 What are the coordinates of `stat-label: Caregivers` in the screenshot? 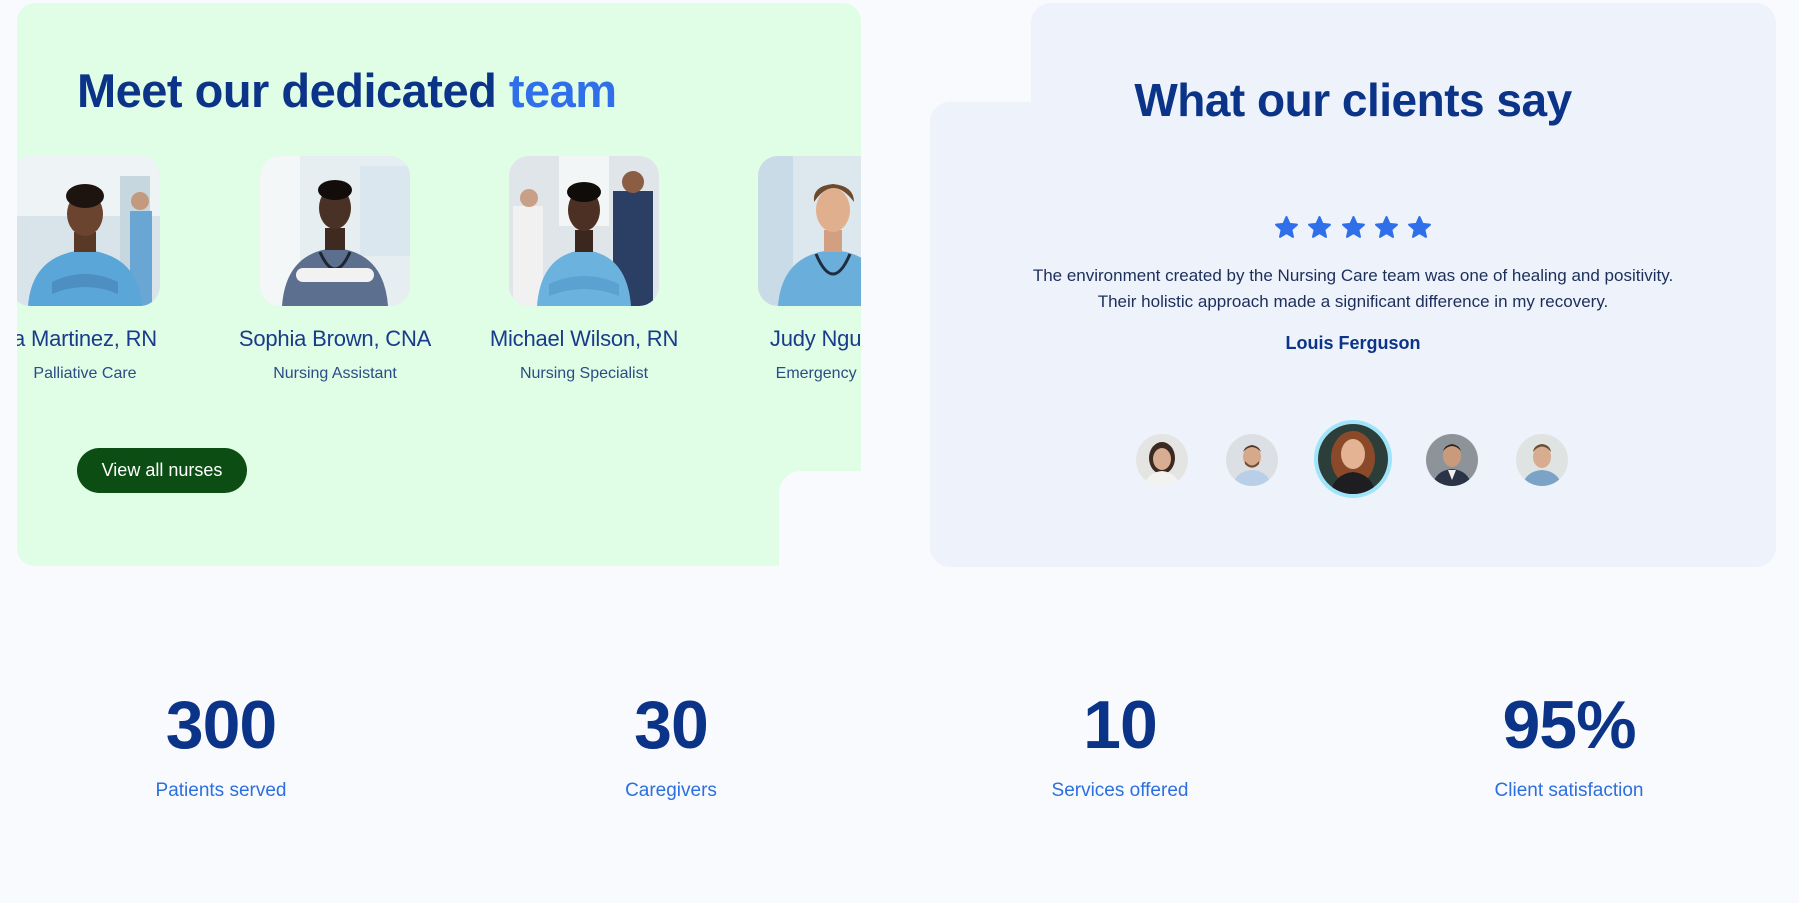 It's located at (671, 790).